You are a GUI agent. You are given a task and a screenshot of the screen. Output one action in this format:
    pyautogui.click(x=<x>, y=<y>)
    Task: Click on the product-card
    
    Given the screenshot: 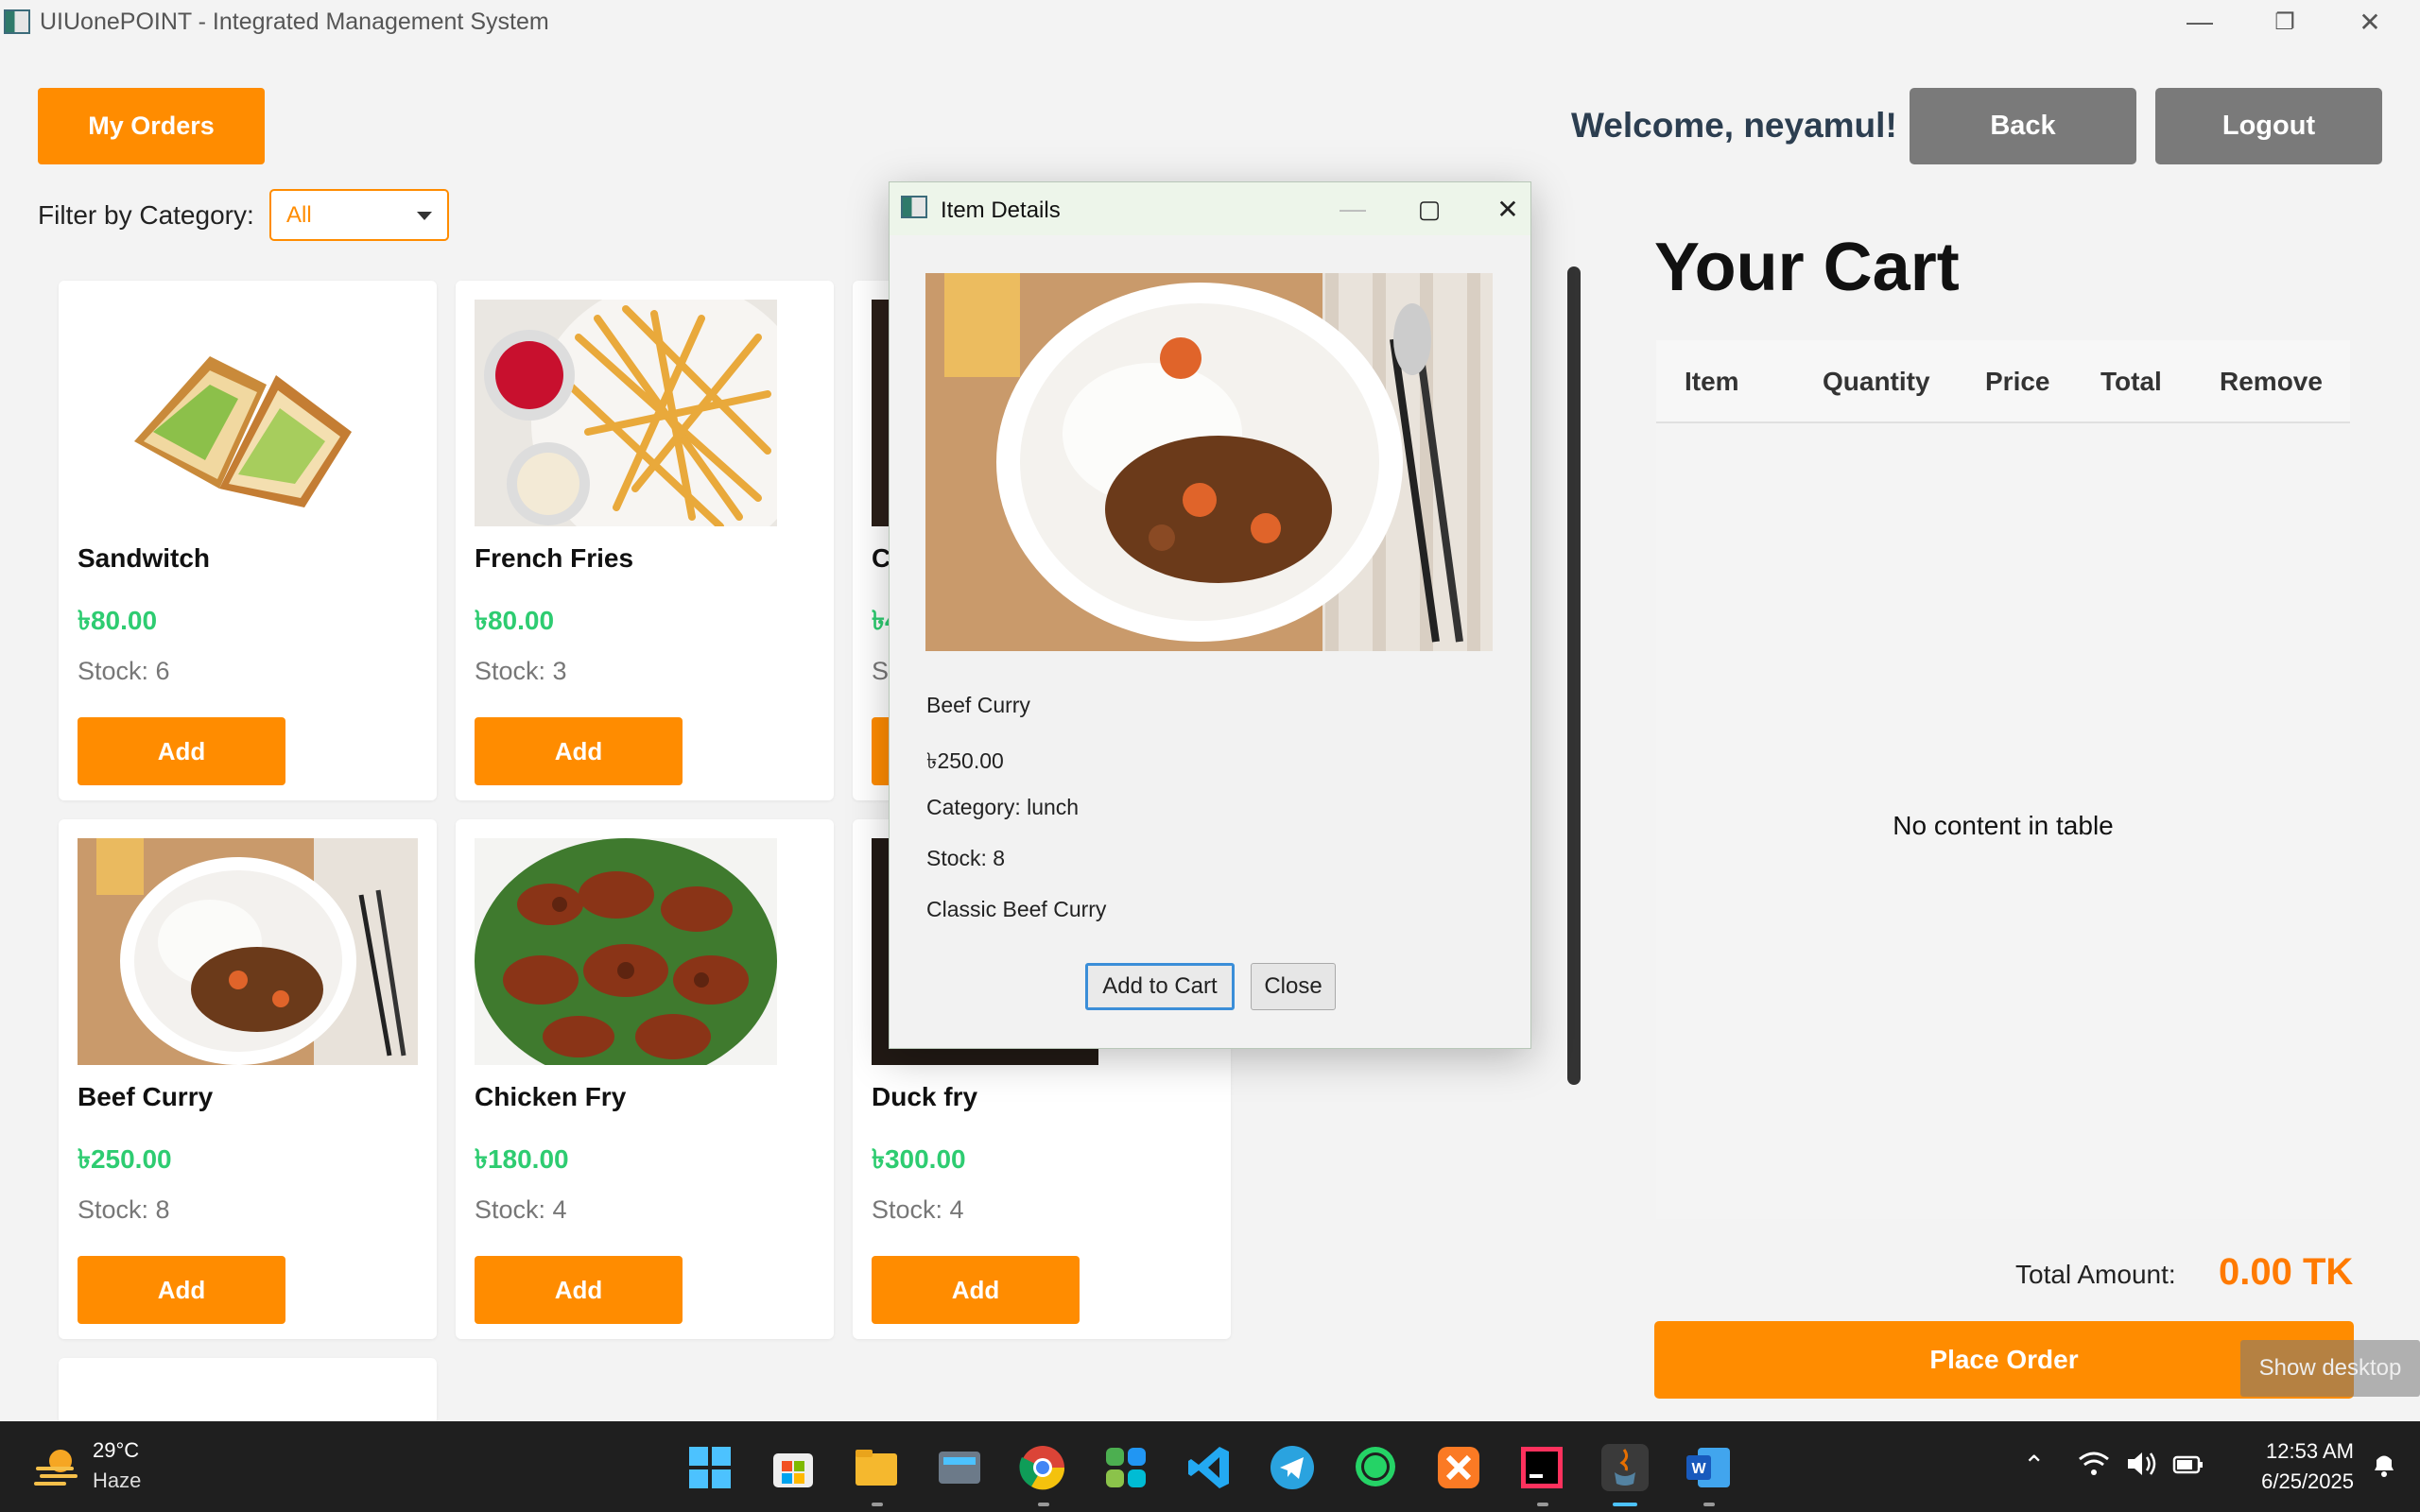 What is the action you would take?
    pyautogui.click(x=248, y=1391)
    